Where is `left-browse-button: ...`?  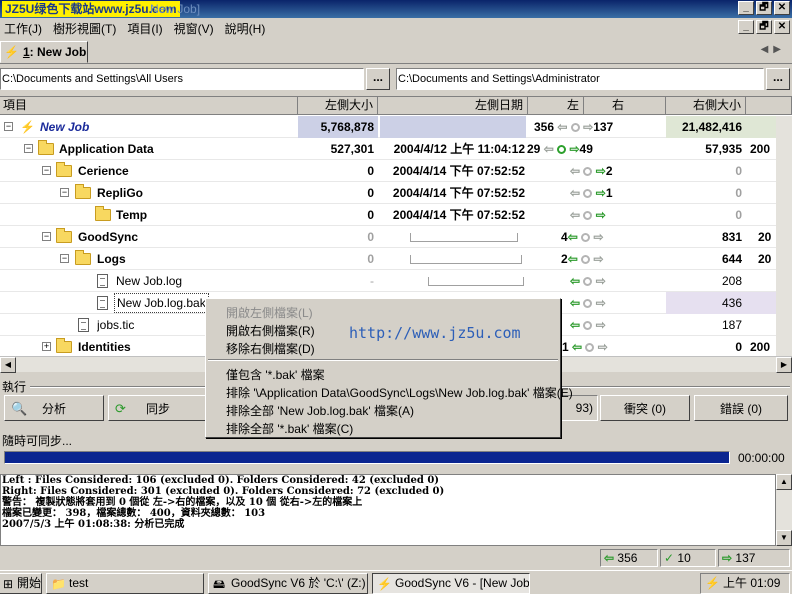 left-browse-button: ... is located at coordinates (378, 79).